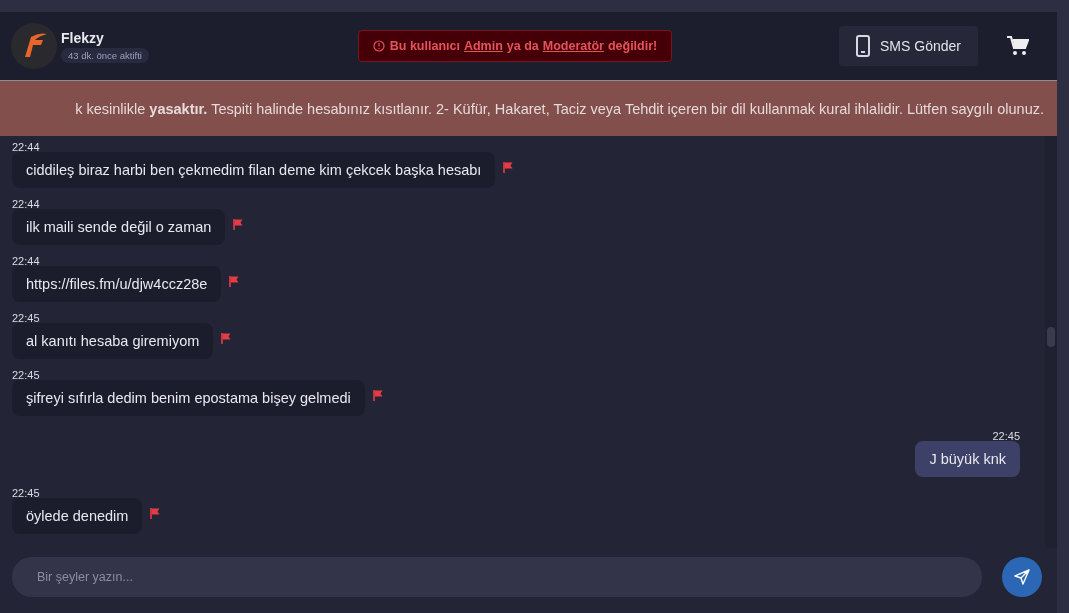 This screenshot has height=613, width=1069. What do you see at coordinates (188, 398) in the screenshot?
I see `message-bubble: şifreyi sıfırla dedim benim epostama bişey gelmedi` at bounding box center [188, 398].